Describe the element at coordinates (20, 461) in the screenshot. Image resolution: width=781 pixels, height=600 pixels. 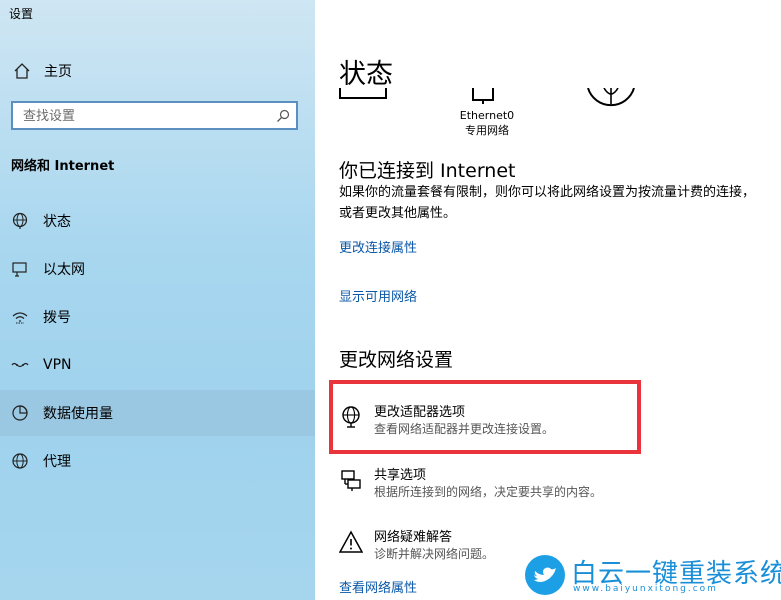
I see `proxy-globe-icon` at that location.